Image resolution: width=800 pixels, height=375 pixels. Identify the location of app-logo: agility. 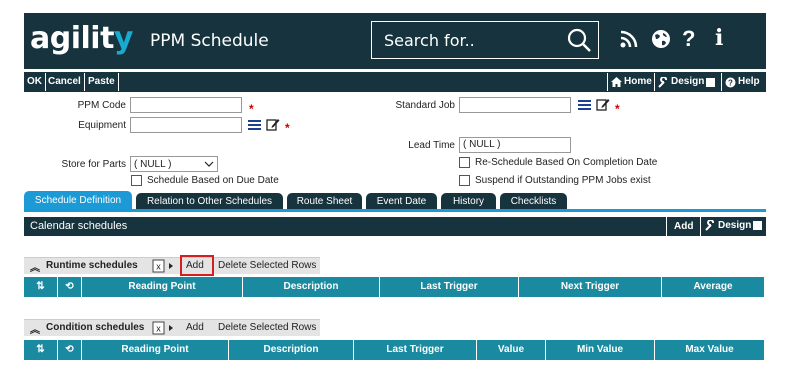
(81, 38).